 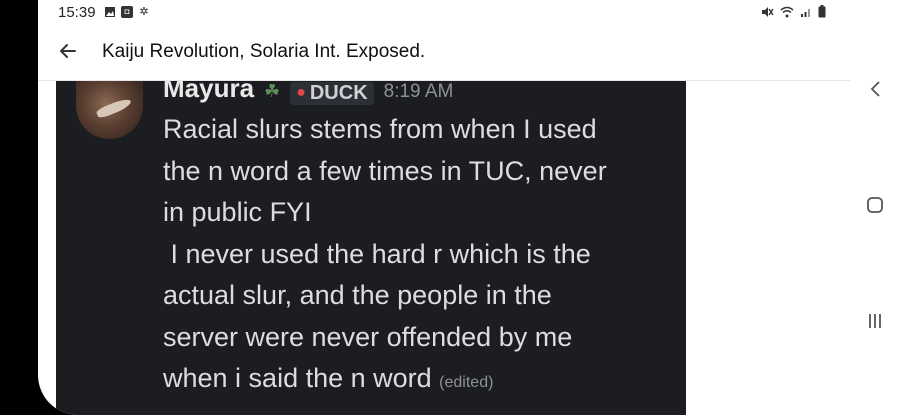 I want to click on message-line: in public FYI, so click(x=237, y=212).